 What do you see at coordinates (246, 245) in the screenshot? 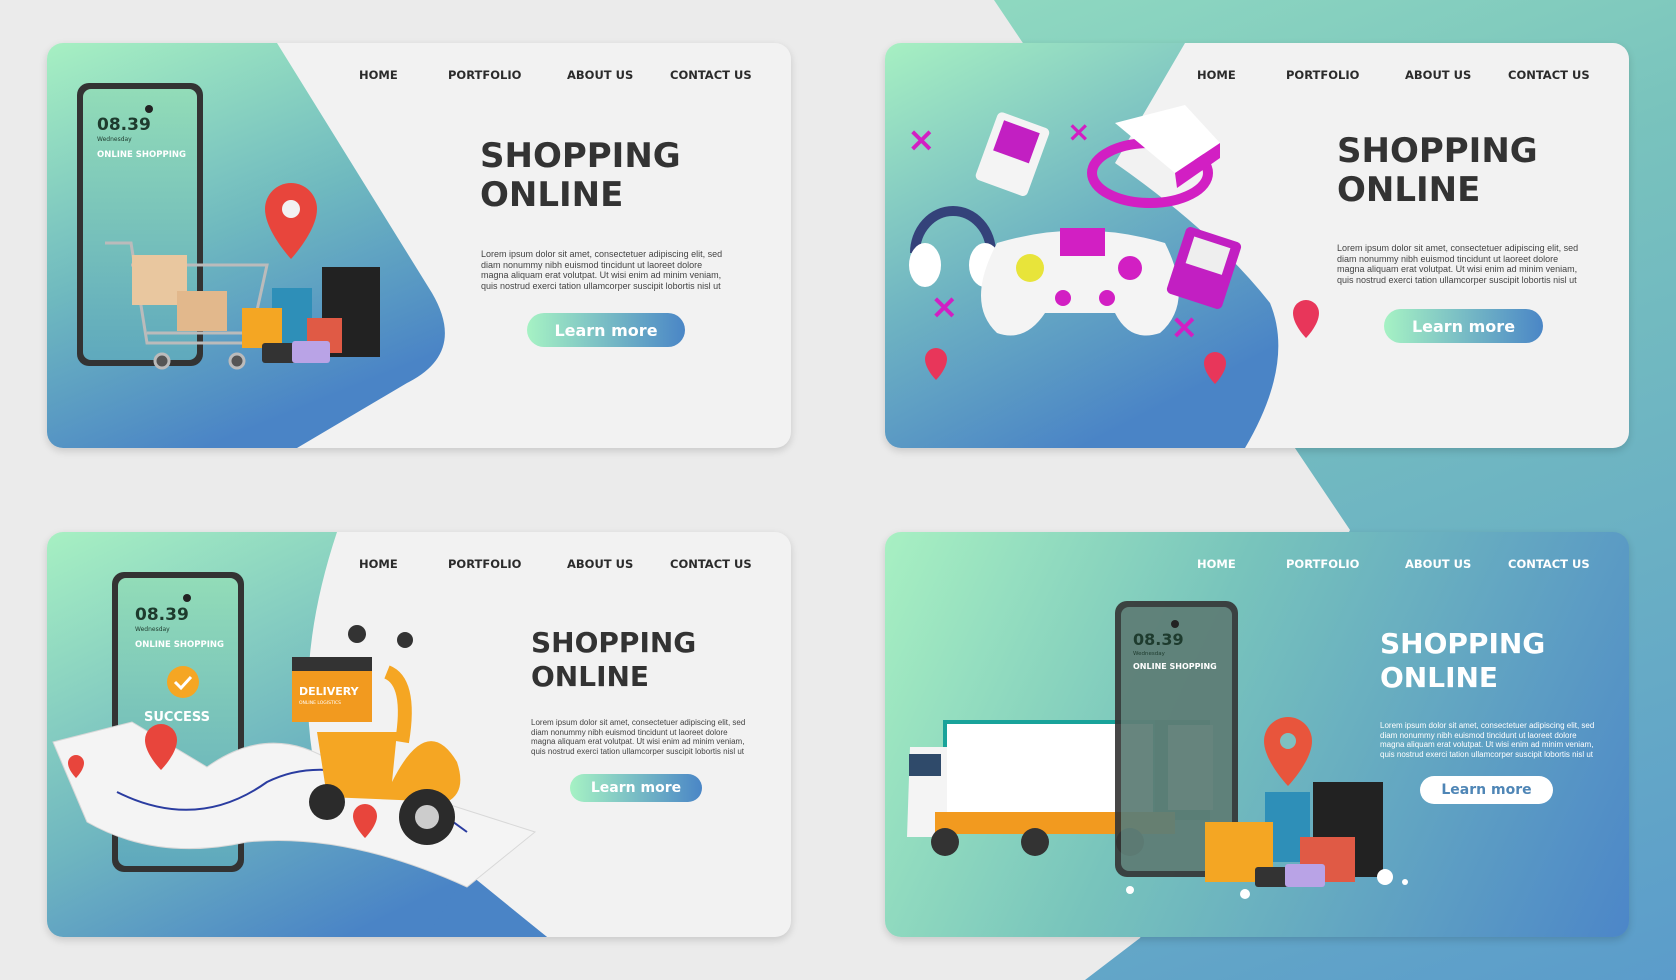
I see `cart-illustration: 08.39 Wednesday ONLINE SHOPPING` at bounding box center [246, 245].